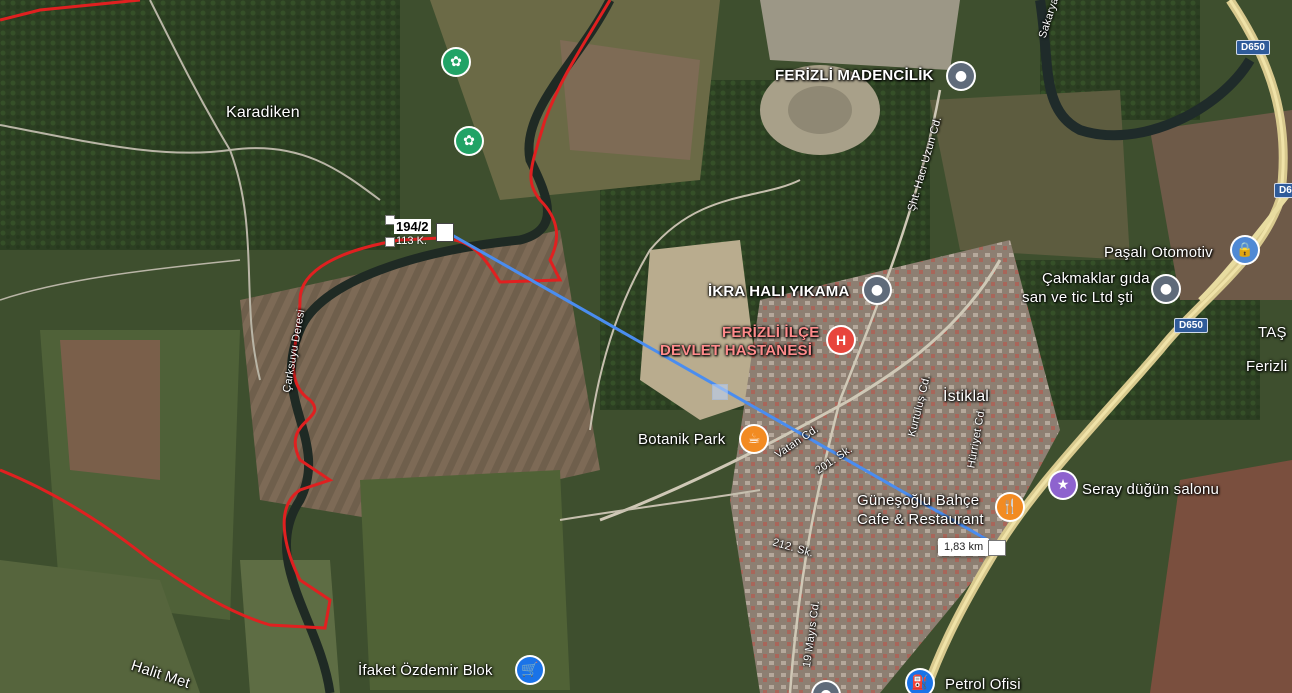  I want to click on gas-station-icon: ⛽, so click(920, 681).